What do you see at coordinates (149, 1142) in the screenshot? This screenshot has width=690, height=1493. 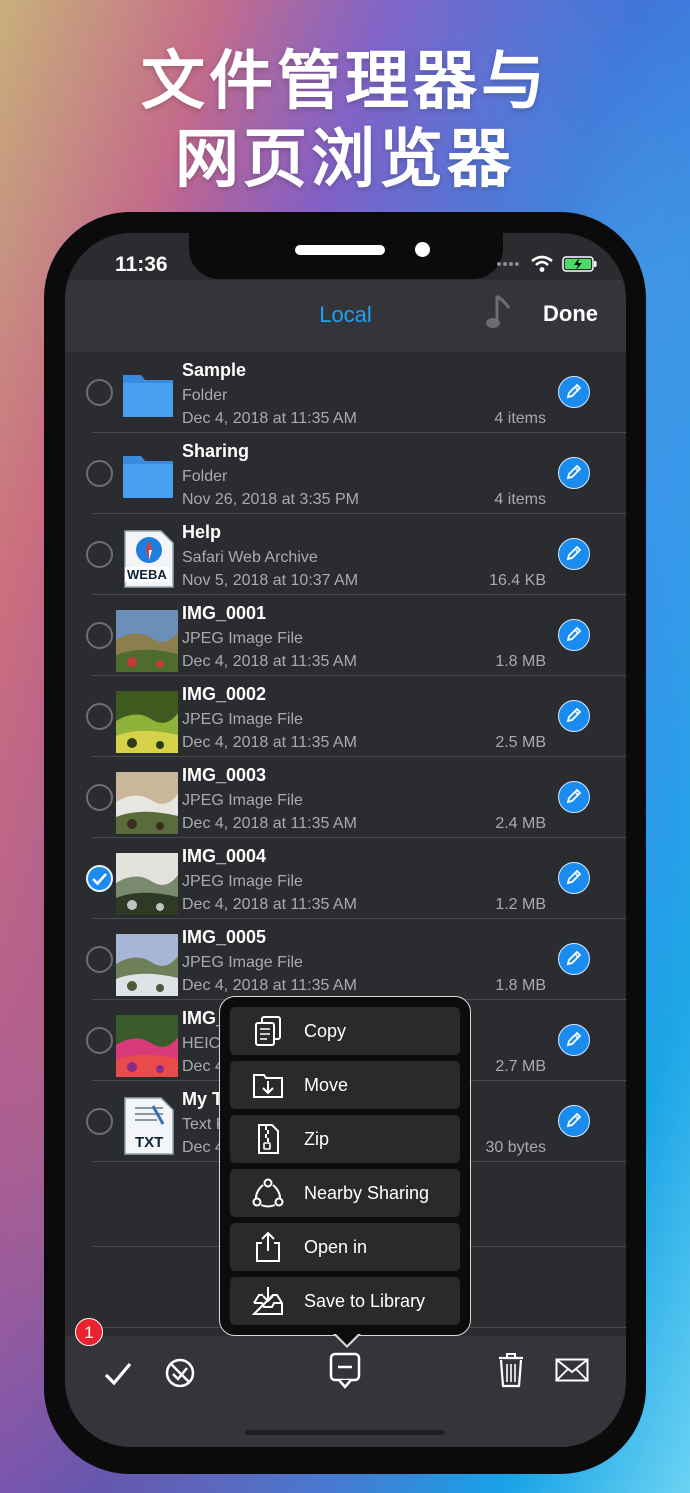 I see `thumb-label: TXT` at bounding box center [149, 1142].